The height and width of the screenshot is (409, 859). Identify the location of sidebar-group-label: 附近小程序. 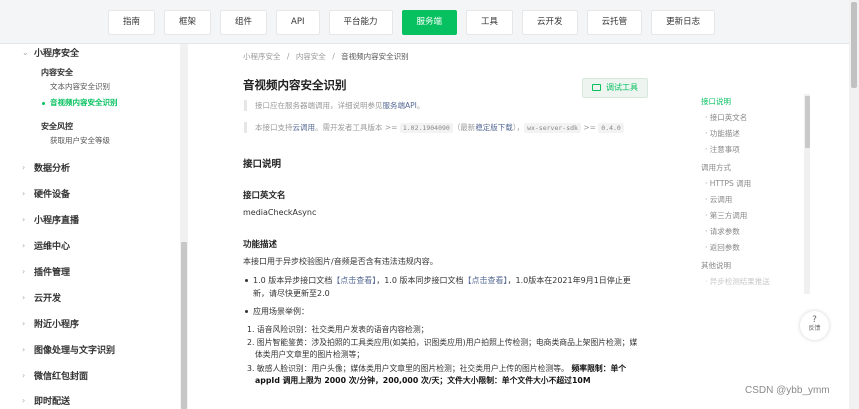
(57, 325).